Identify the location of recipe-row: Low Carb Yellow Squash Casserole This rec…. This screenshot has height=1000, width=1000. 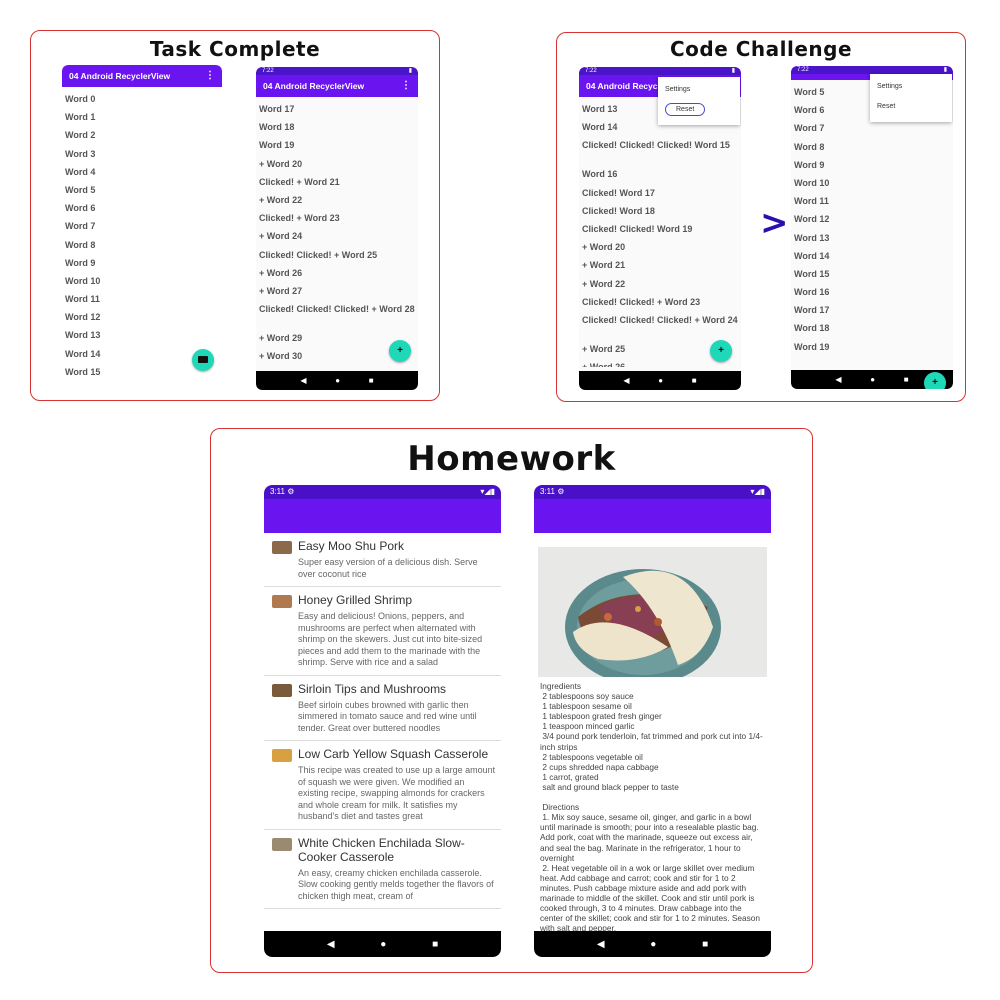
(382, 785).